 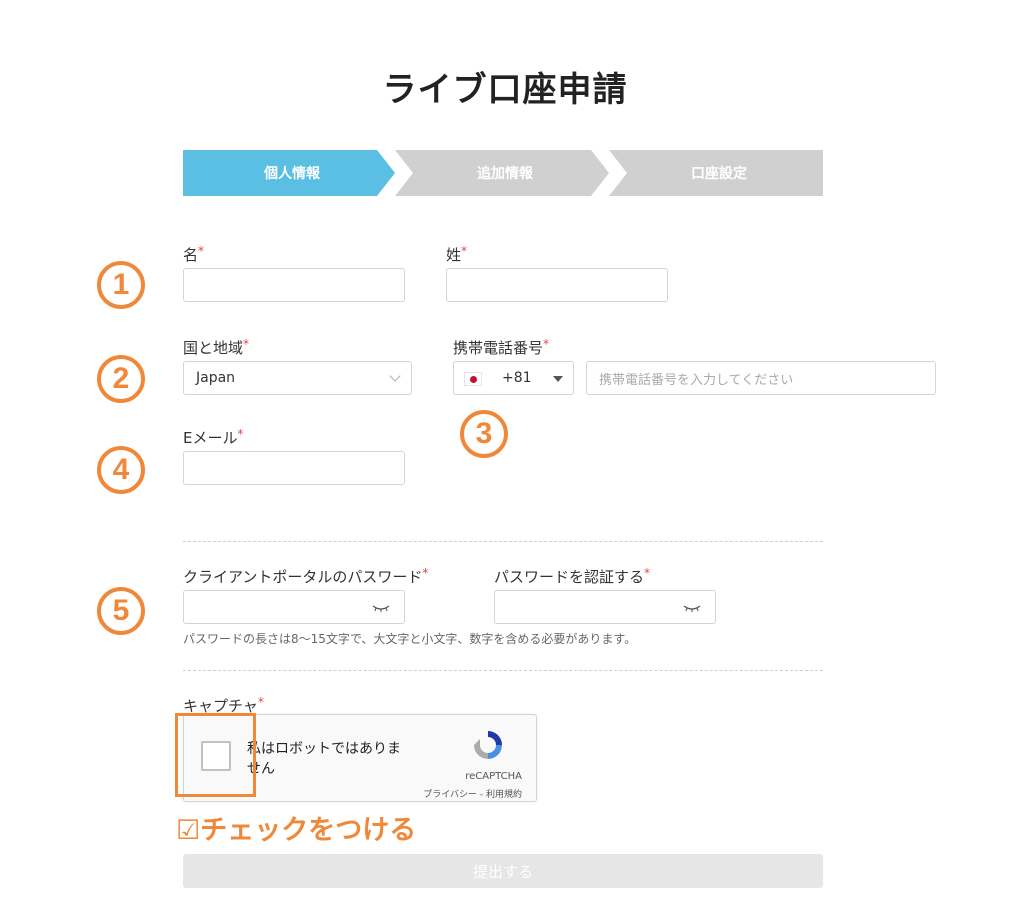 I want to click on check-instruction-note: ☑チェックをつける, so click(x=296, y=830).